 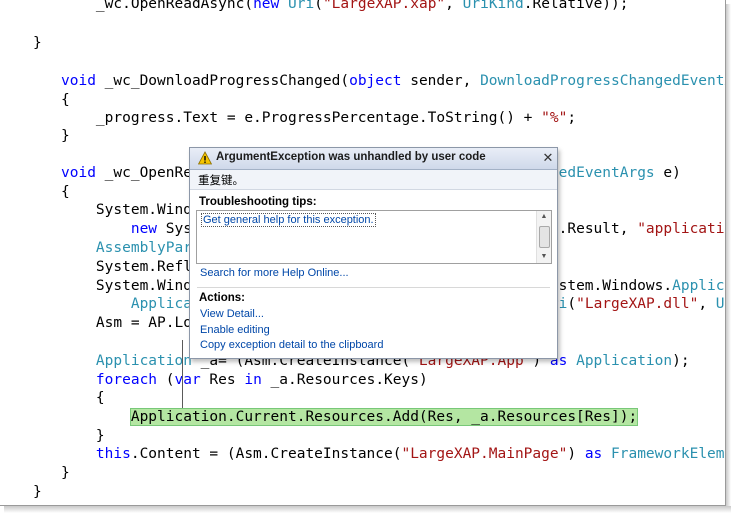 I want to click on code-token: "%", so click(x=554, y=118).